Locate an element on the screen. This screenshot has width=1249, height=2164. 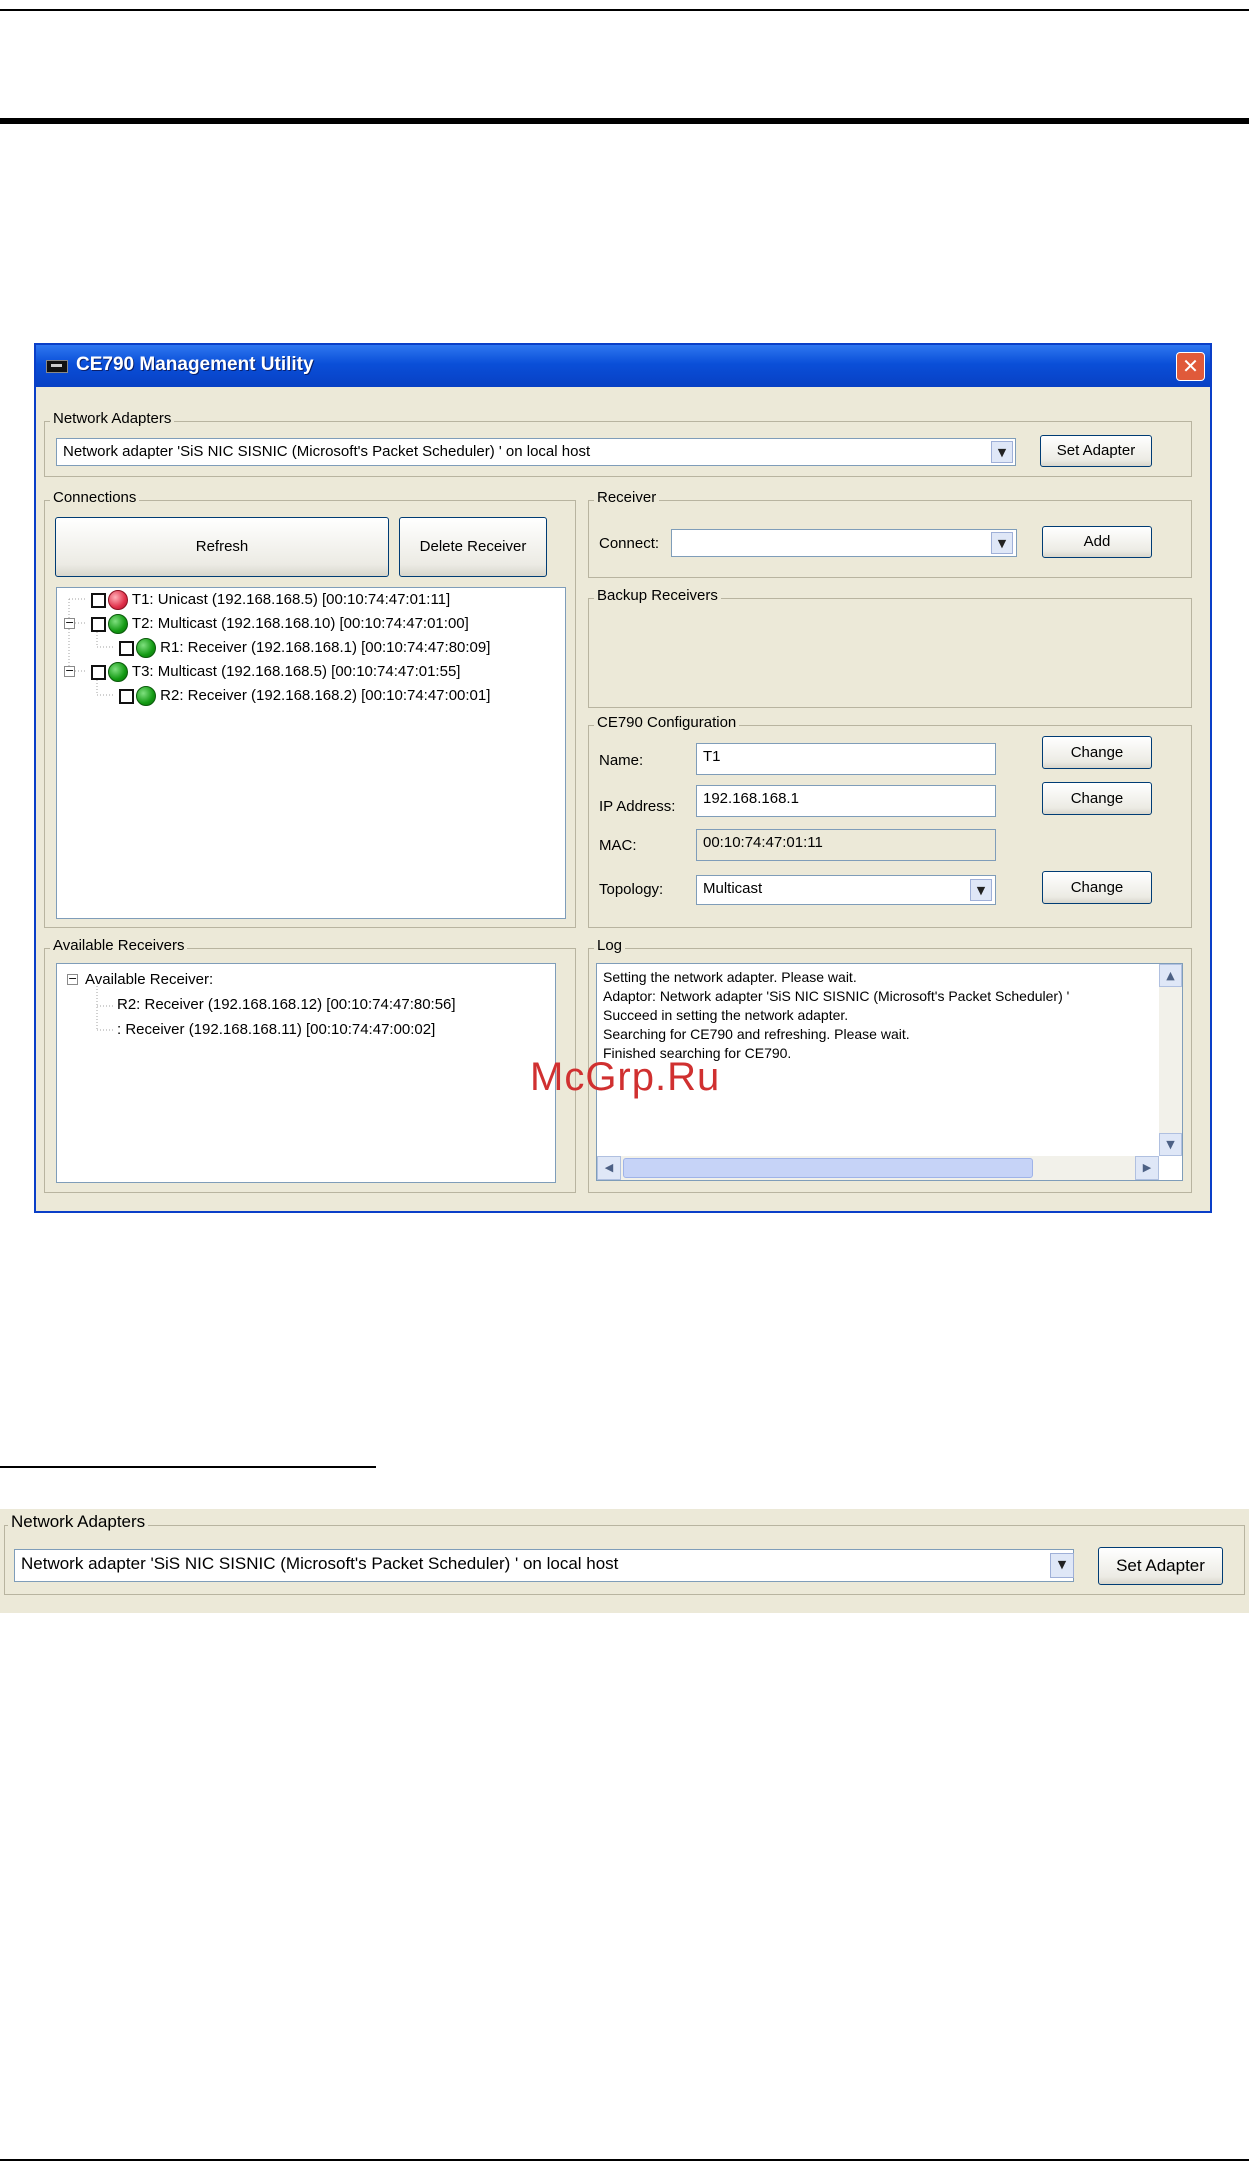
bottom-rule is located at coordinates (624, 2160).